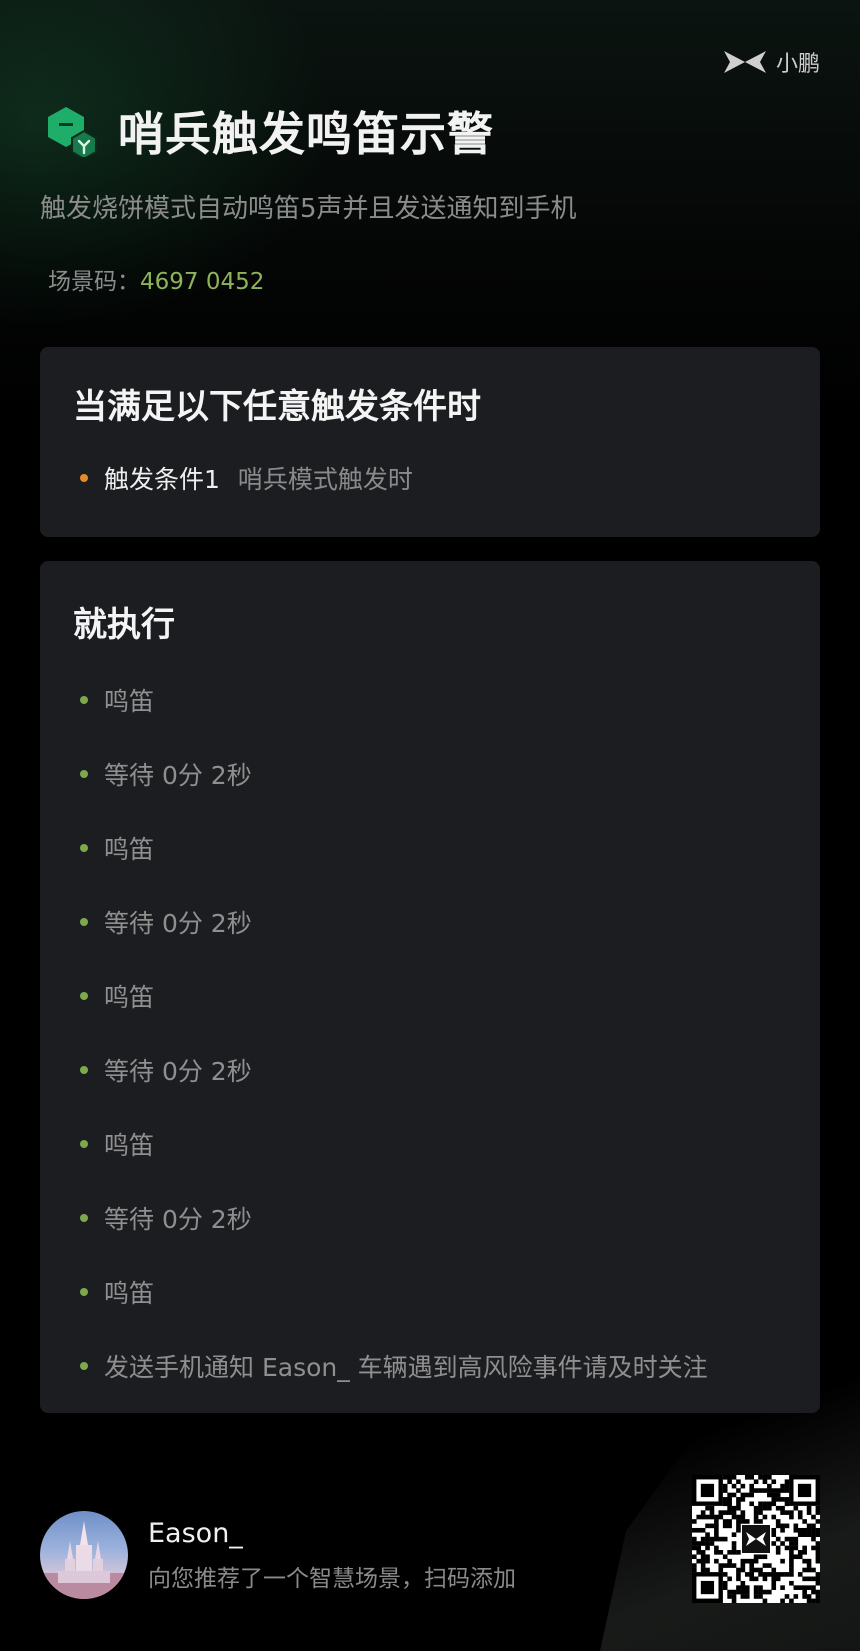  What do you see at coordinates (306, 134) in the screenshot?
I see `page-title: 哨兵触发鸣笛示警` at bounding box center [306, 134].